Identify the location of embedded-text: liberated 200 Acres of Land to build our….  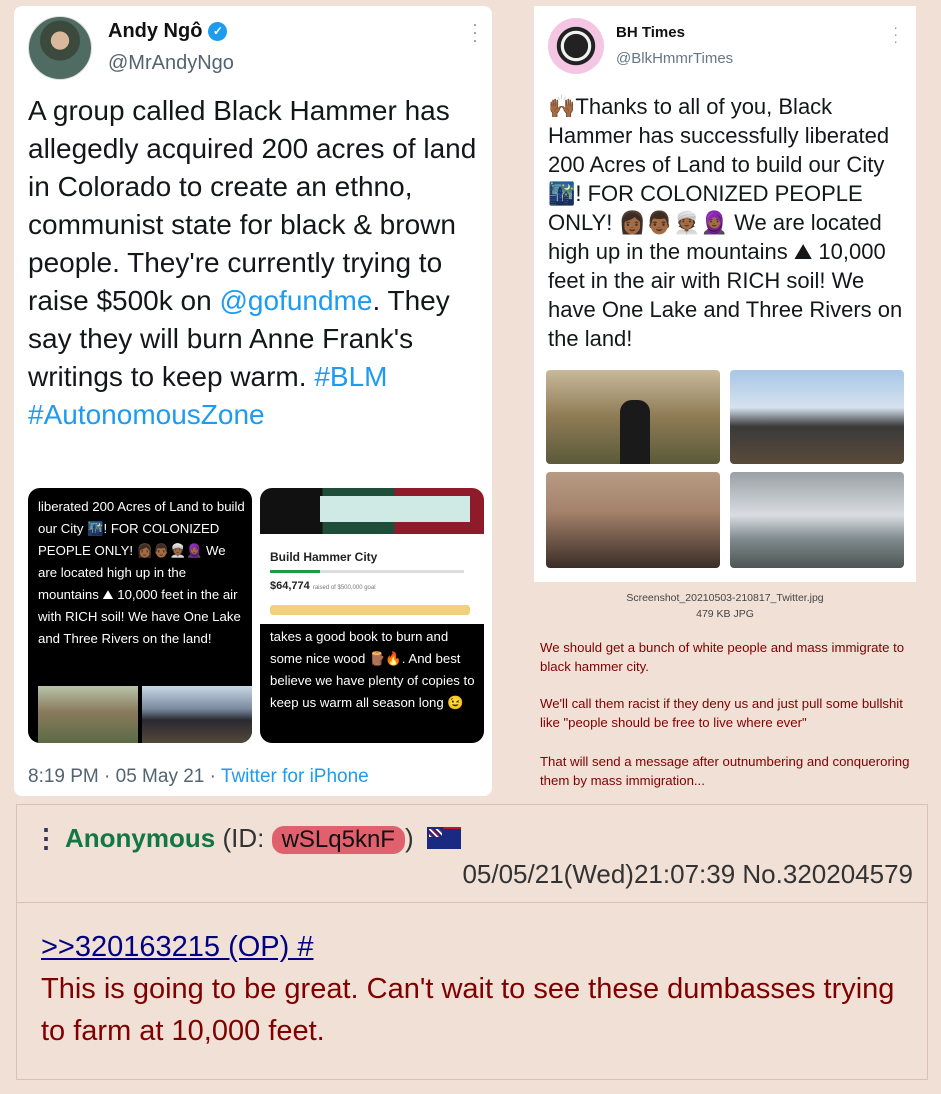
(141, 572).